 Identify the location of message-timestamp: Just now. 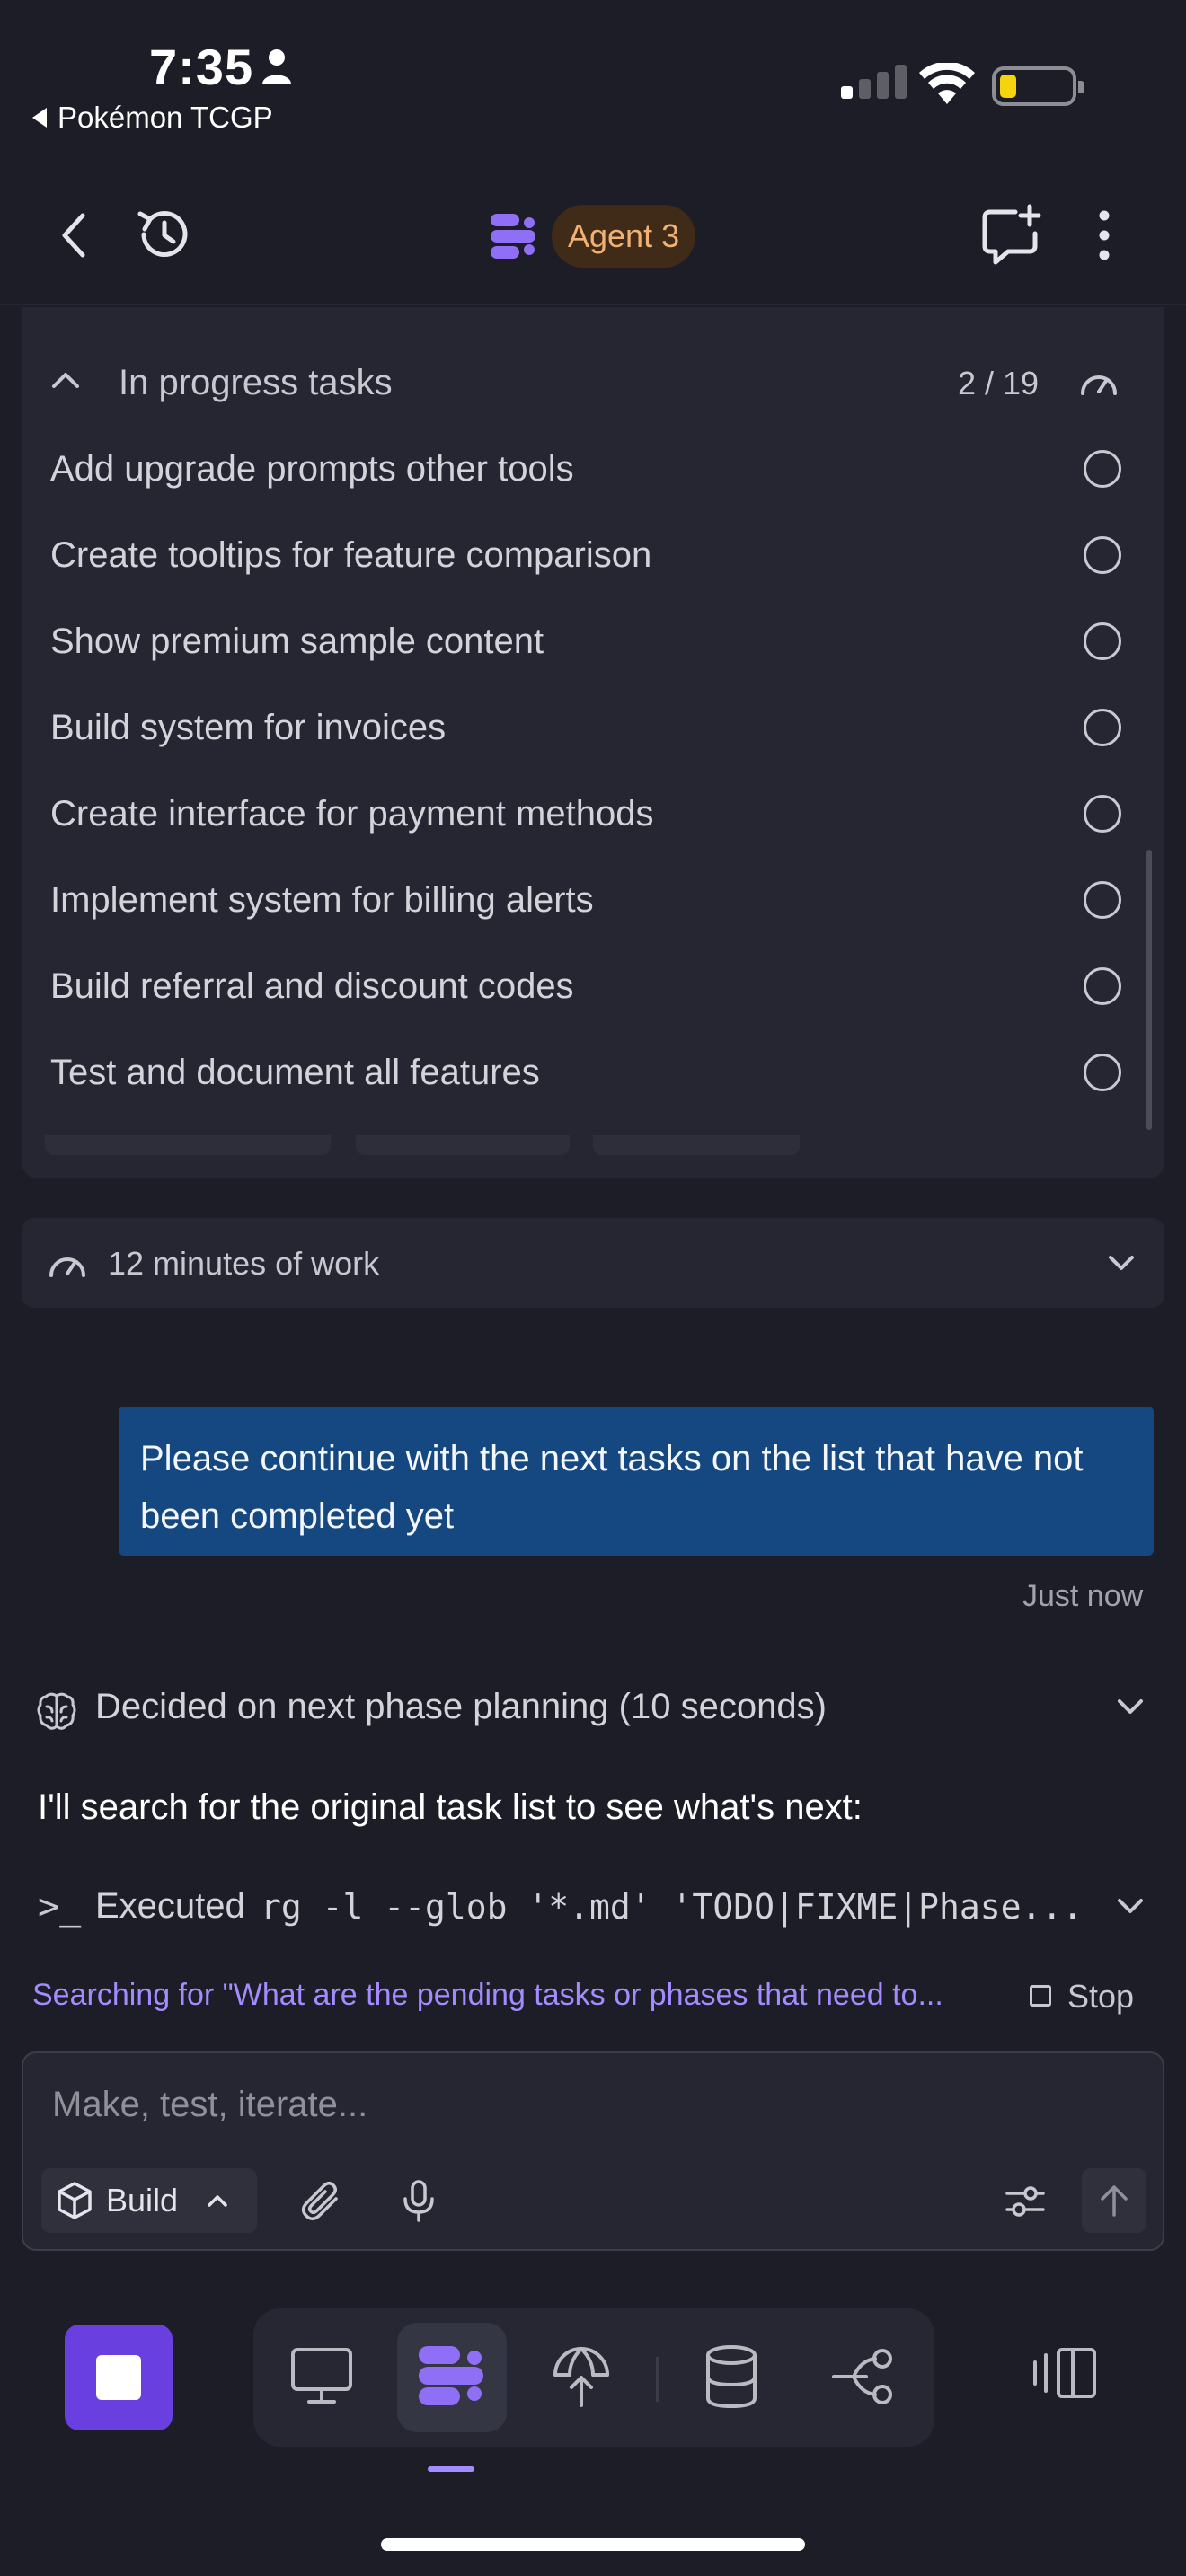
(1083, 1596).